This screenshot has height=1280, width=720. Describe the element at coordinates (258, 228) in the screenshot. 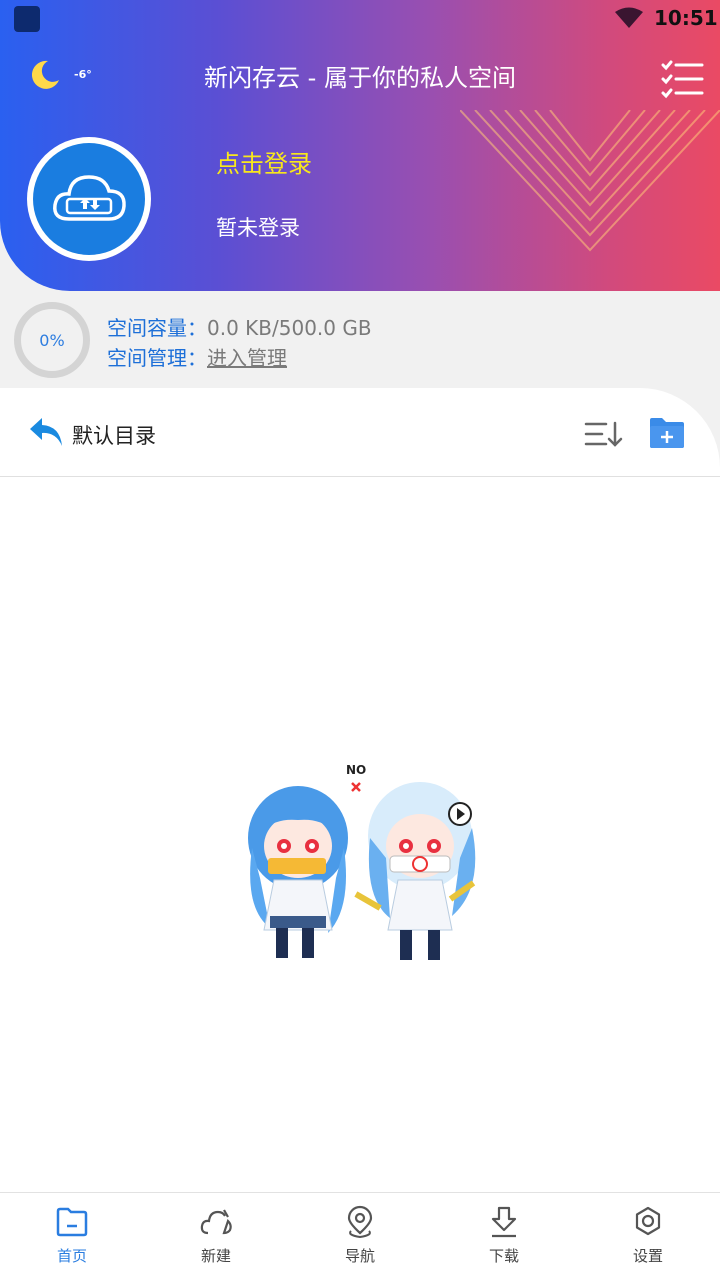

I see `login-status: 暂未登录` at that location.